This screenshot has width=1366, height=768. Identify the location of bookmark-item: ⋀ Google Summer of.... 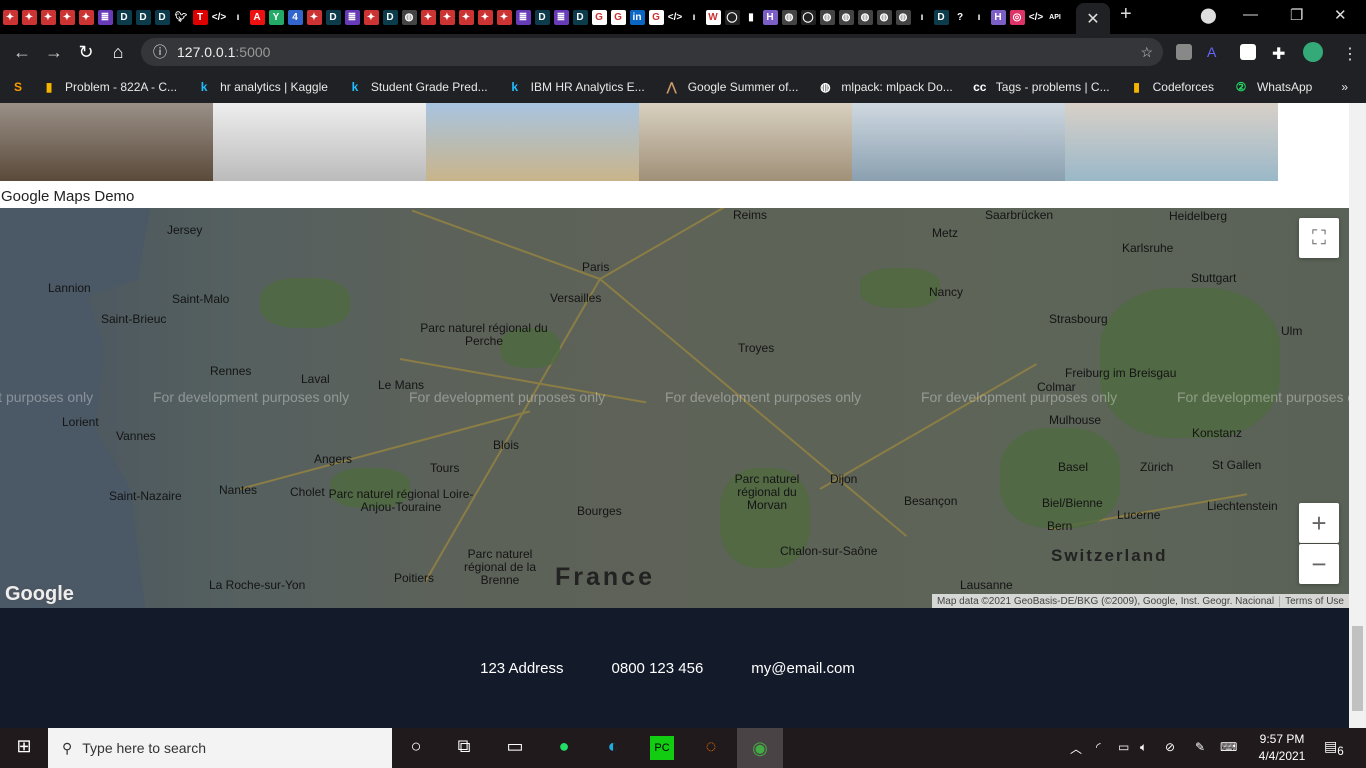
(732, 87).